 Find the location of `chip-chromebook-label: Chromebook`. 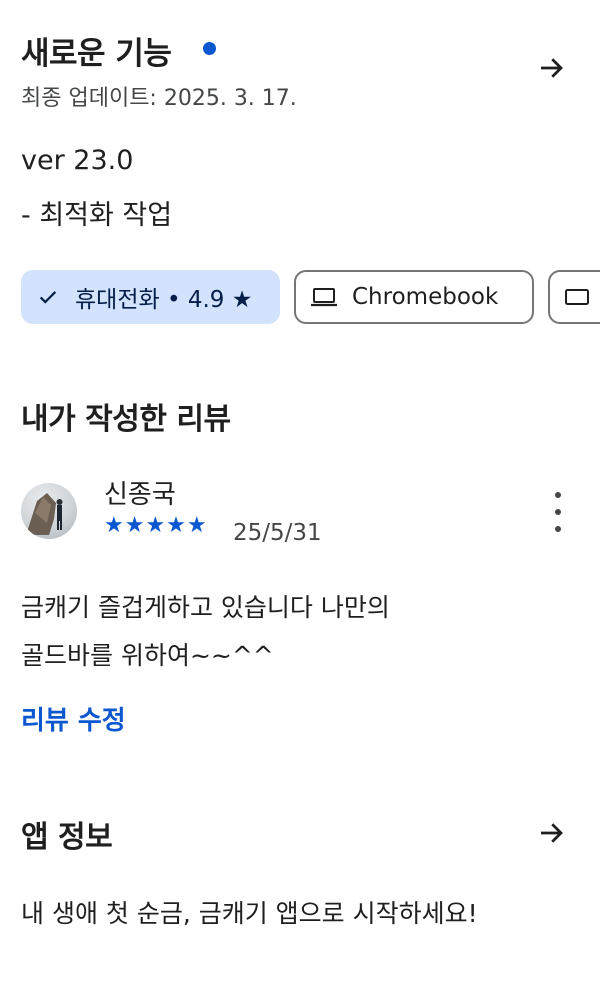

chip-chromebook-label: Chromebook is located at coordinates (425, 297).